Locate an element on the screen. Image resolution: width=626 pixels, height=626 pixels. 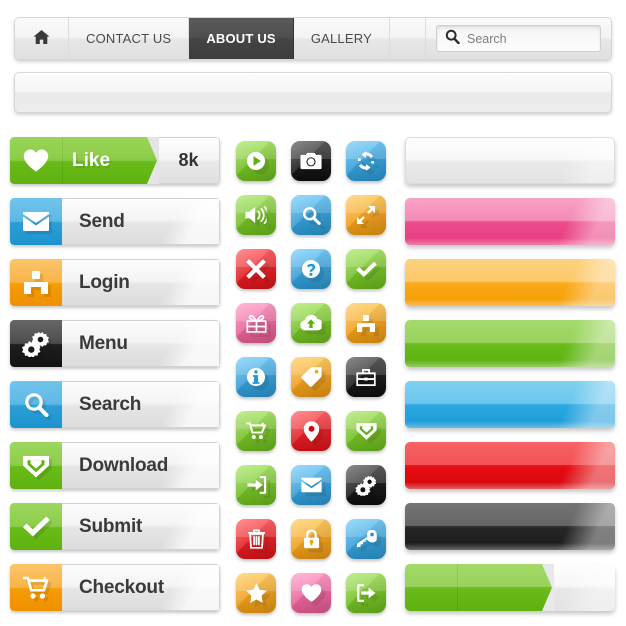
icon-tile-refresh is located at coordinates (366, 161).